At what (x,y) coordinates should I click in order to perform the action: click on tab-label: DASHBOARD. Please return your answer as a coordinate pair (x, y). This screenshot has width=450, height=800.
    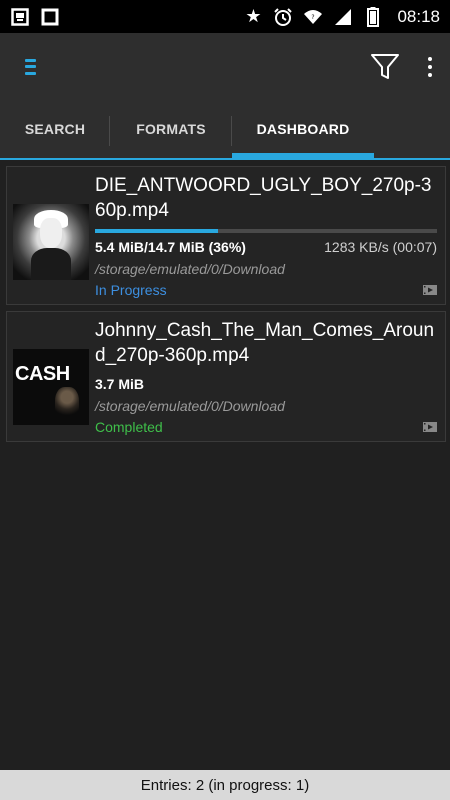
    Looking at the image, I should click on (303, 129).